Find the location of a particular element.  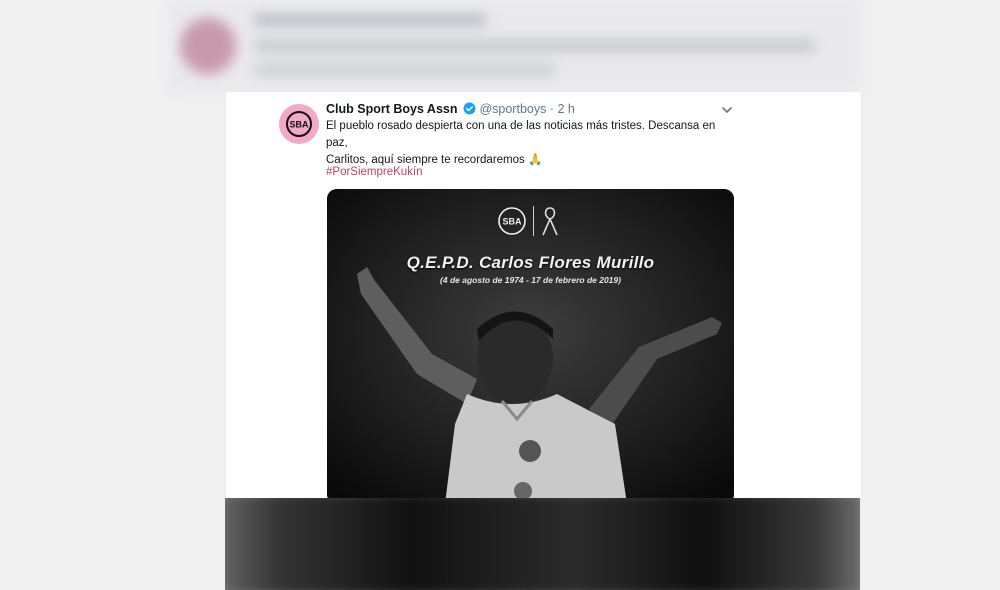

tweet-text-line: Carlitos, aquí siempre te recordaremos is located at coordinates (425, 160).